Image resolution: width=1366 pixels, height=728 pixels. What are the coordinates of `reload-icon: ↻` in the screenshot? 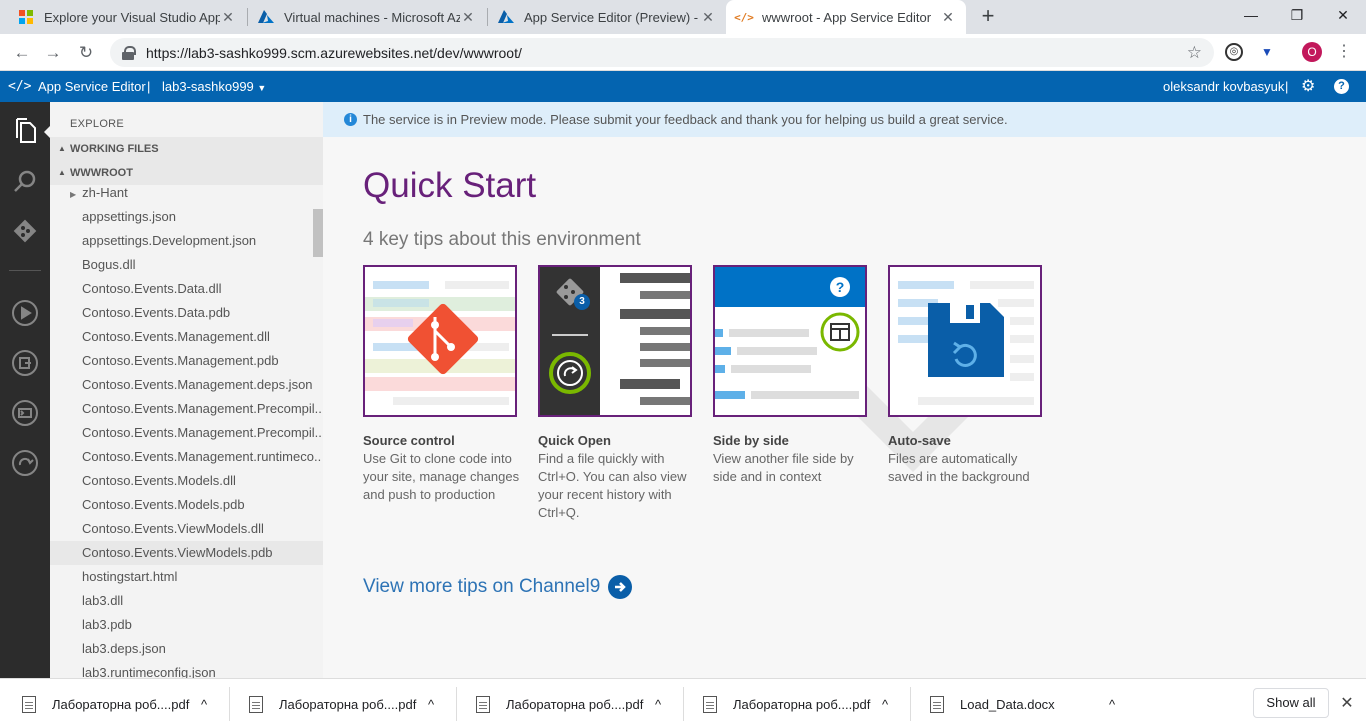 It's located at (86, 53).